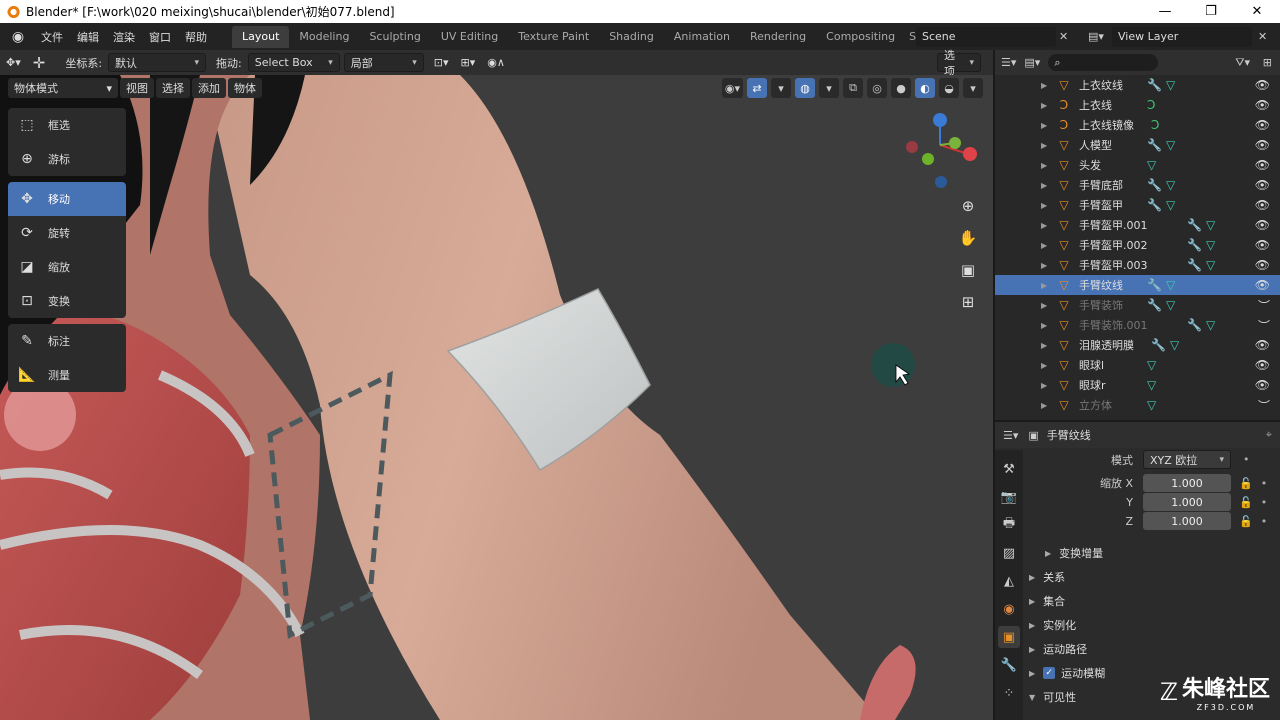 Image resolution: width=1280 pixels, height=720 pixels. I want to click on tab-uv-editing: UV Editing, so click(469, 37).